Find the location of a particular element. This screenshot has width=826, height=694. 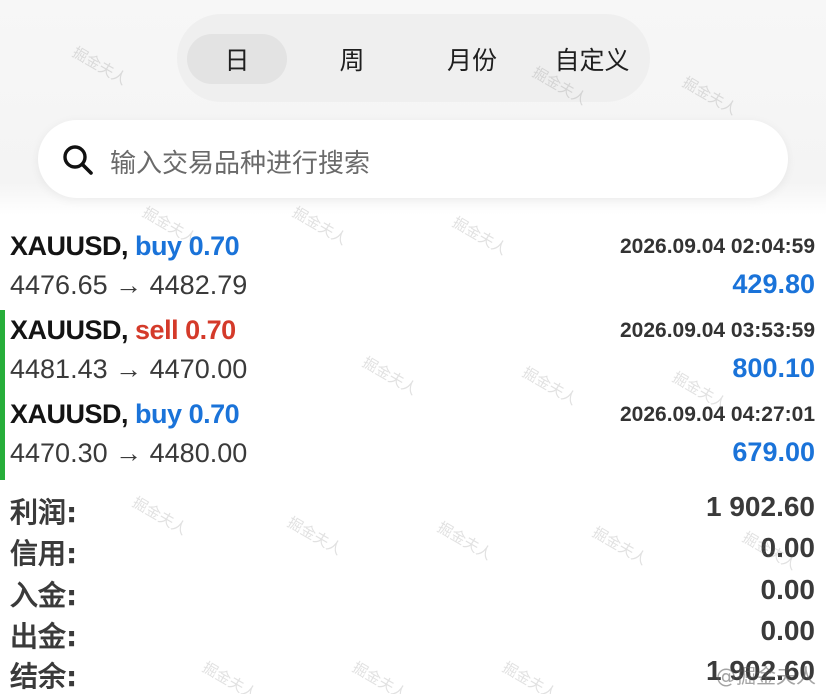

summary-value: 1 902.60 is located at coordinates (760, 506).